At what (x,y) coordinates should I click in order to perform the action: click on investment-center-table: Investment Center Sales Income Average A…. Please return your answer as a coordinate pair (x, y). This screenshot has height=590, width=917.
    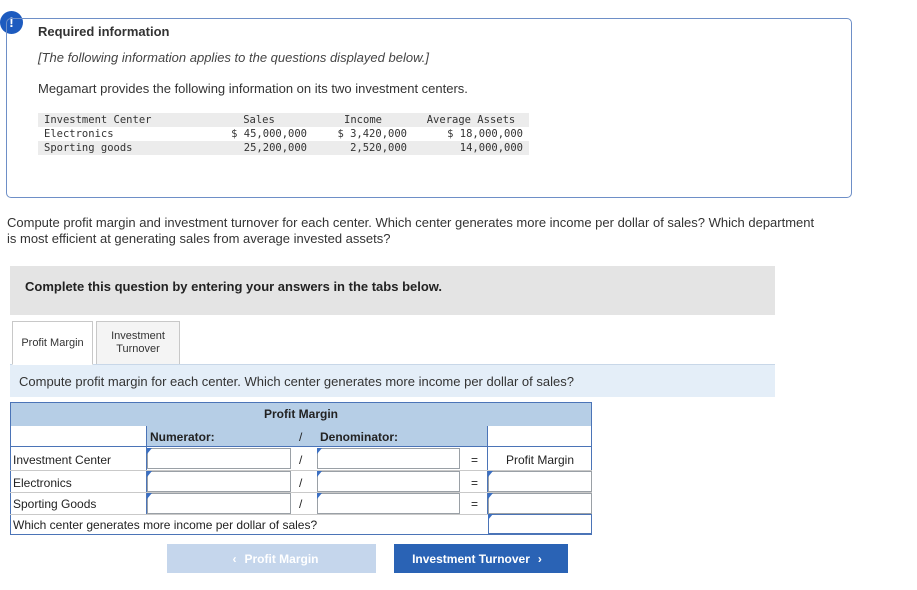
    Looking at the image, I should click on (283, 134).